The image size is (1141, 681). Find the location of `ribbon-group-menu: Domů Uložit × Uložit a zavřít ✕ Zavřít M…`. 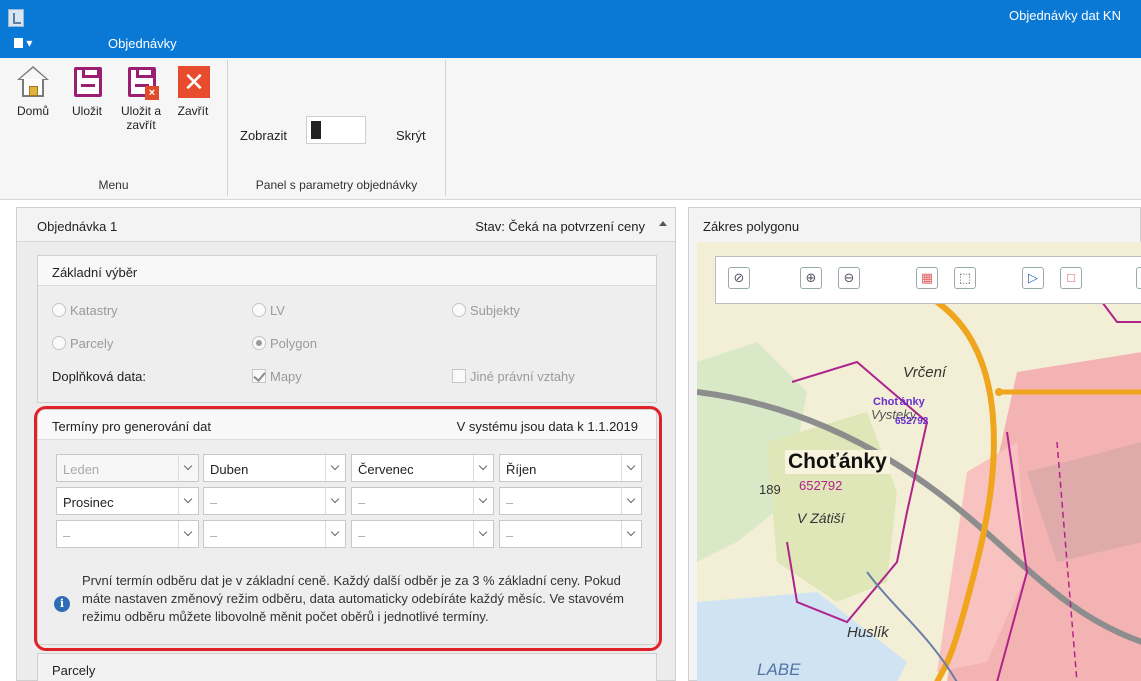

ribbon-group-menu: Domů Uložit × Uložit a zavřít ✕ Zavřít M… is located at coordinates (114, 128).